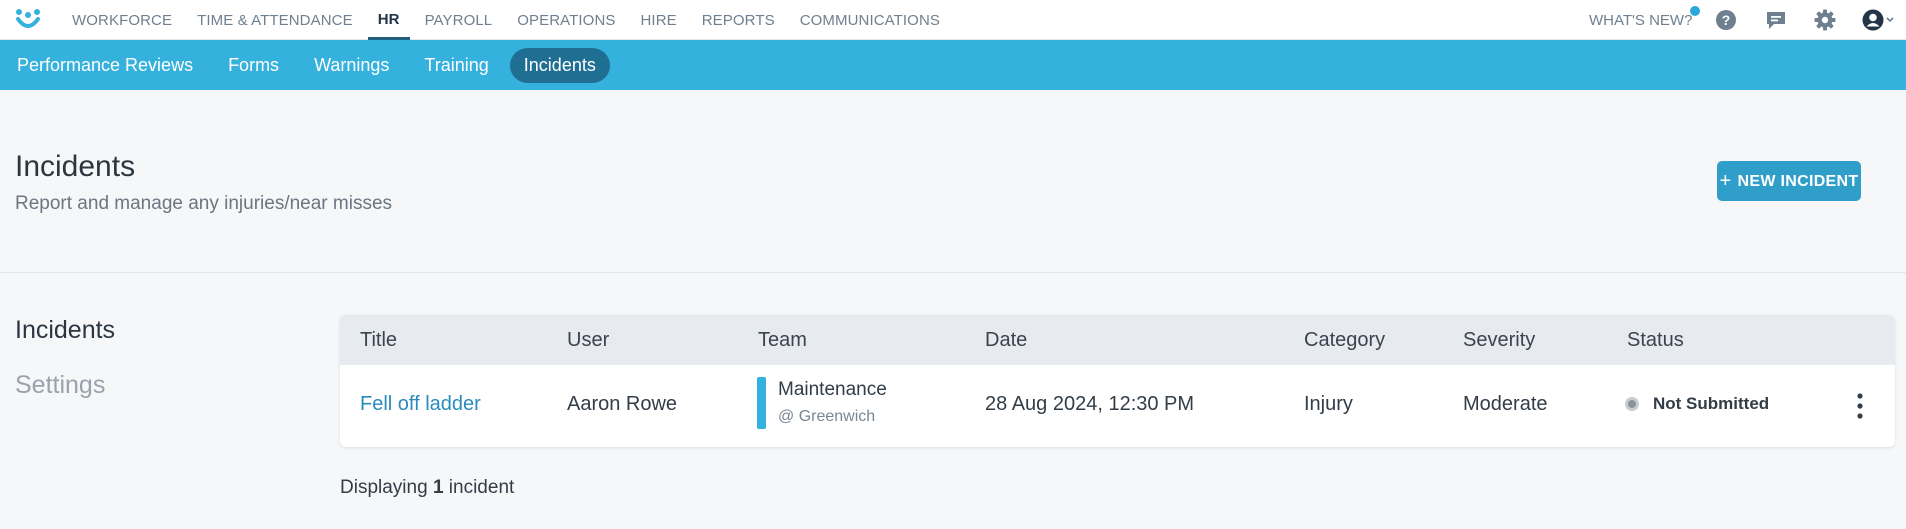 Image resolution: width=1906 pixels, height=529 pixels. I want to click on help-icon: ?, so click(1726, 20).